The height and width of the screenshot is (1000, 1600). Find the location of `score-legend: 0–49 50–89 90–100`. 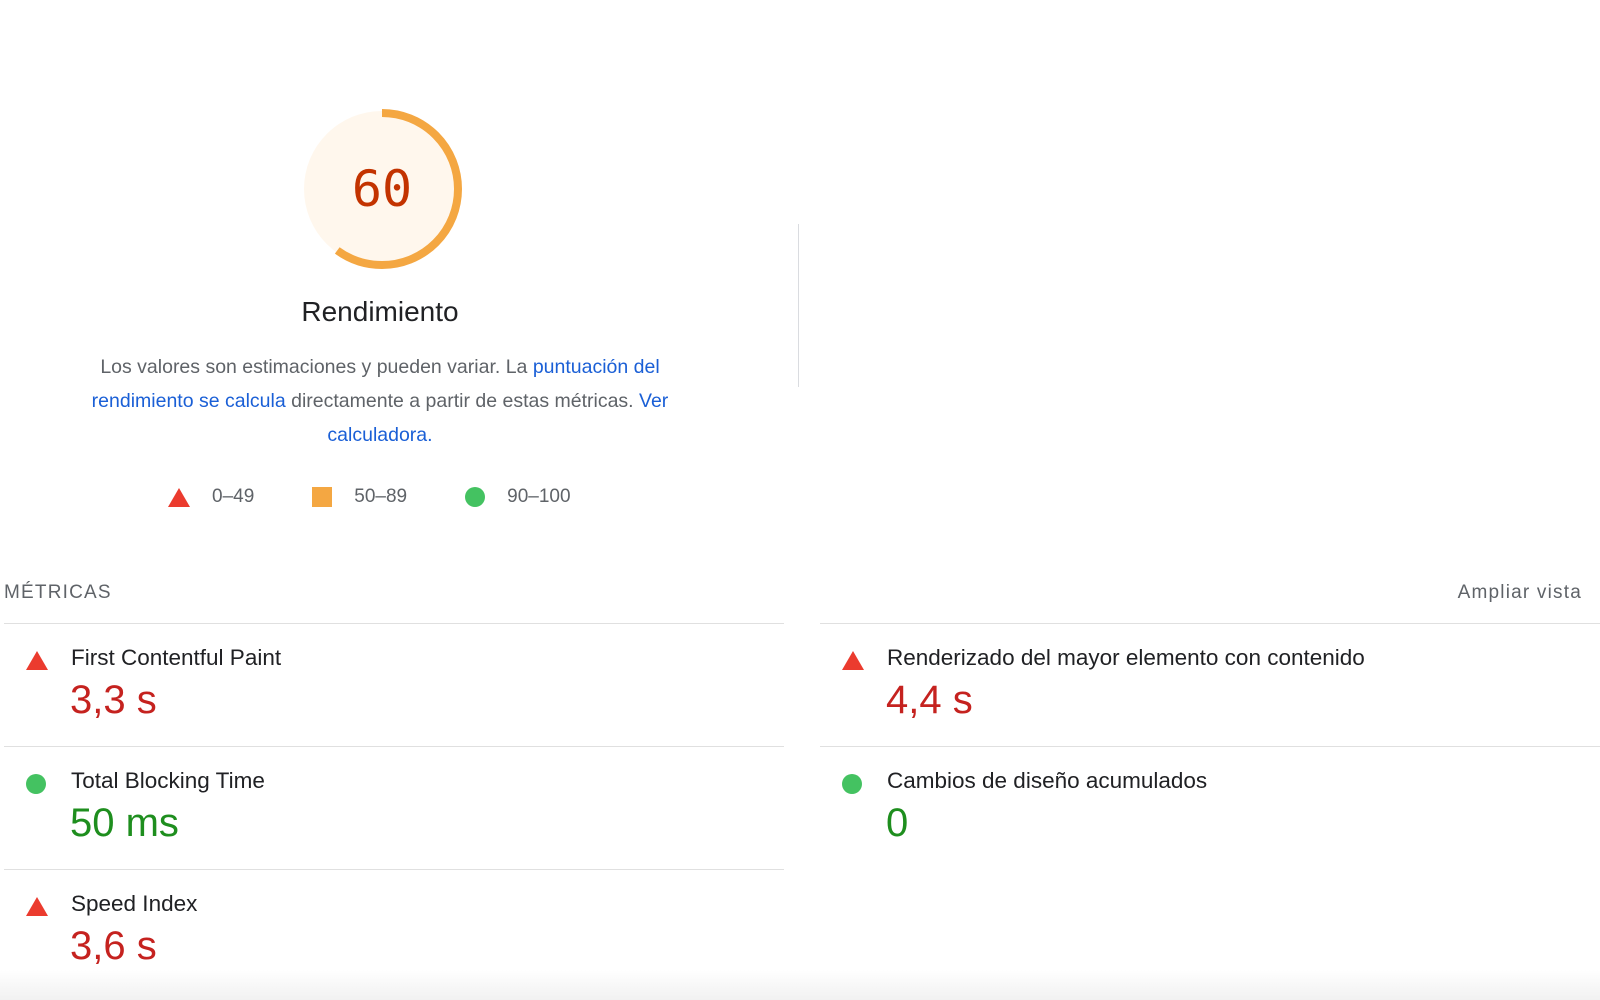

score-legend: 0–49 50–89 90–100 is located at coordinates (398, 497).